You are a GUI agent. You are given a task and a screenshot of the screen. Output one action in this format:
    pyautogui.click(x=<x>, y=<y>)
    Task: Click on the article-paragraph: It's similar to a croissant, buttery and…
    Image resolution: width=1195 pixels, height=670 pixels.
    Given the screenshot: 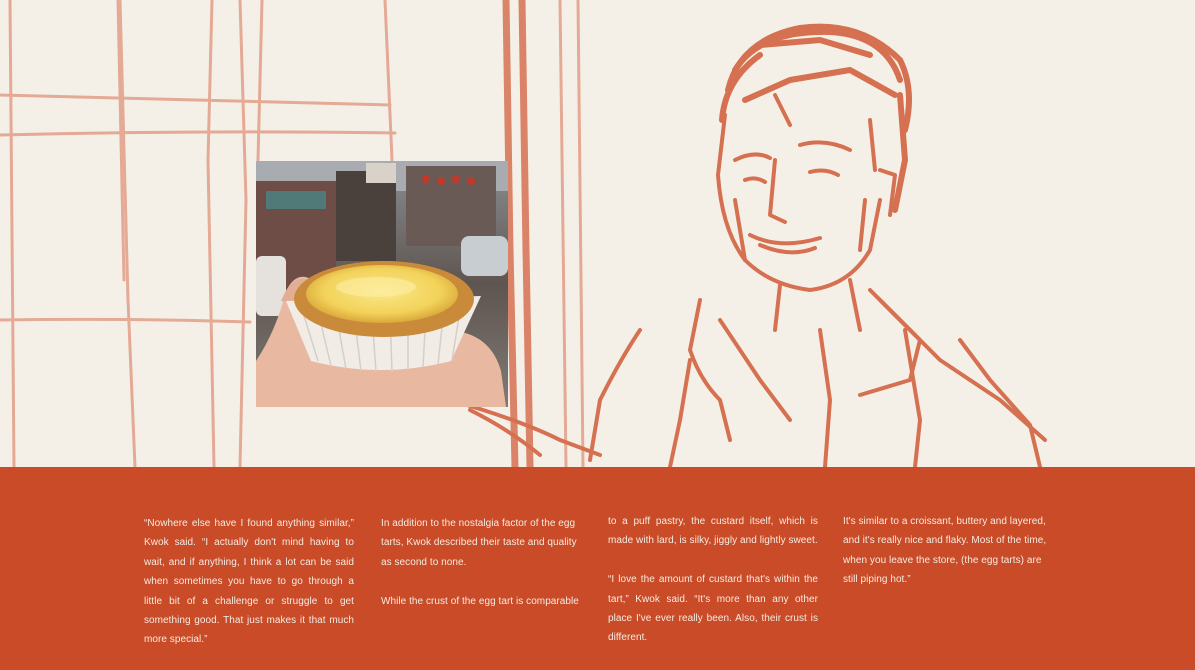 What is the action you would take?
    pyautogui.click(x=945, y=551)
    